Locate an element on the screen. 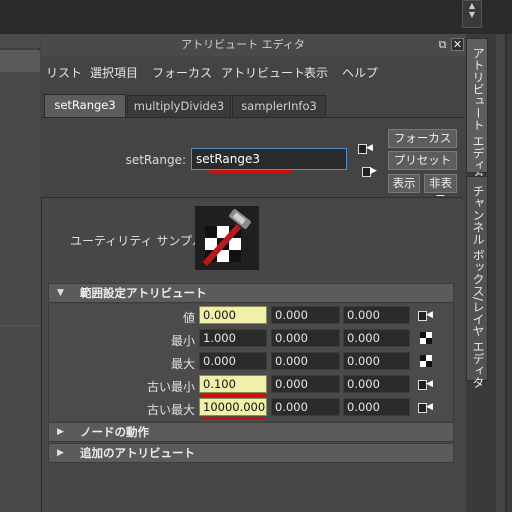 The image size is (512, 512). window-title: アトリビュート エディタ is located at coordinates (243, 44).